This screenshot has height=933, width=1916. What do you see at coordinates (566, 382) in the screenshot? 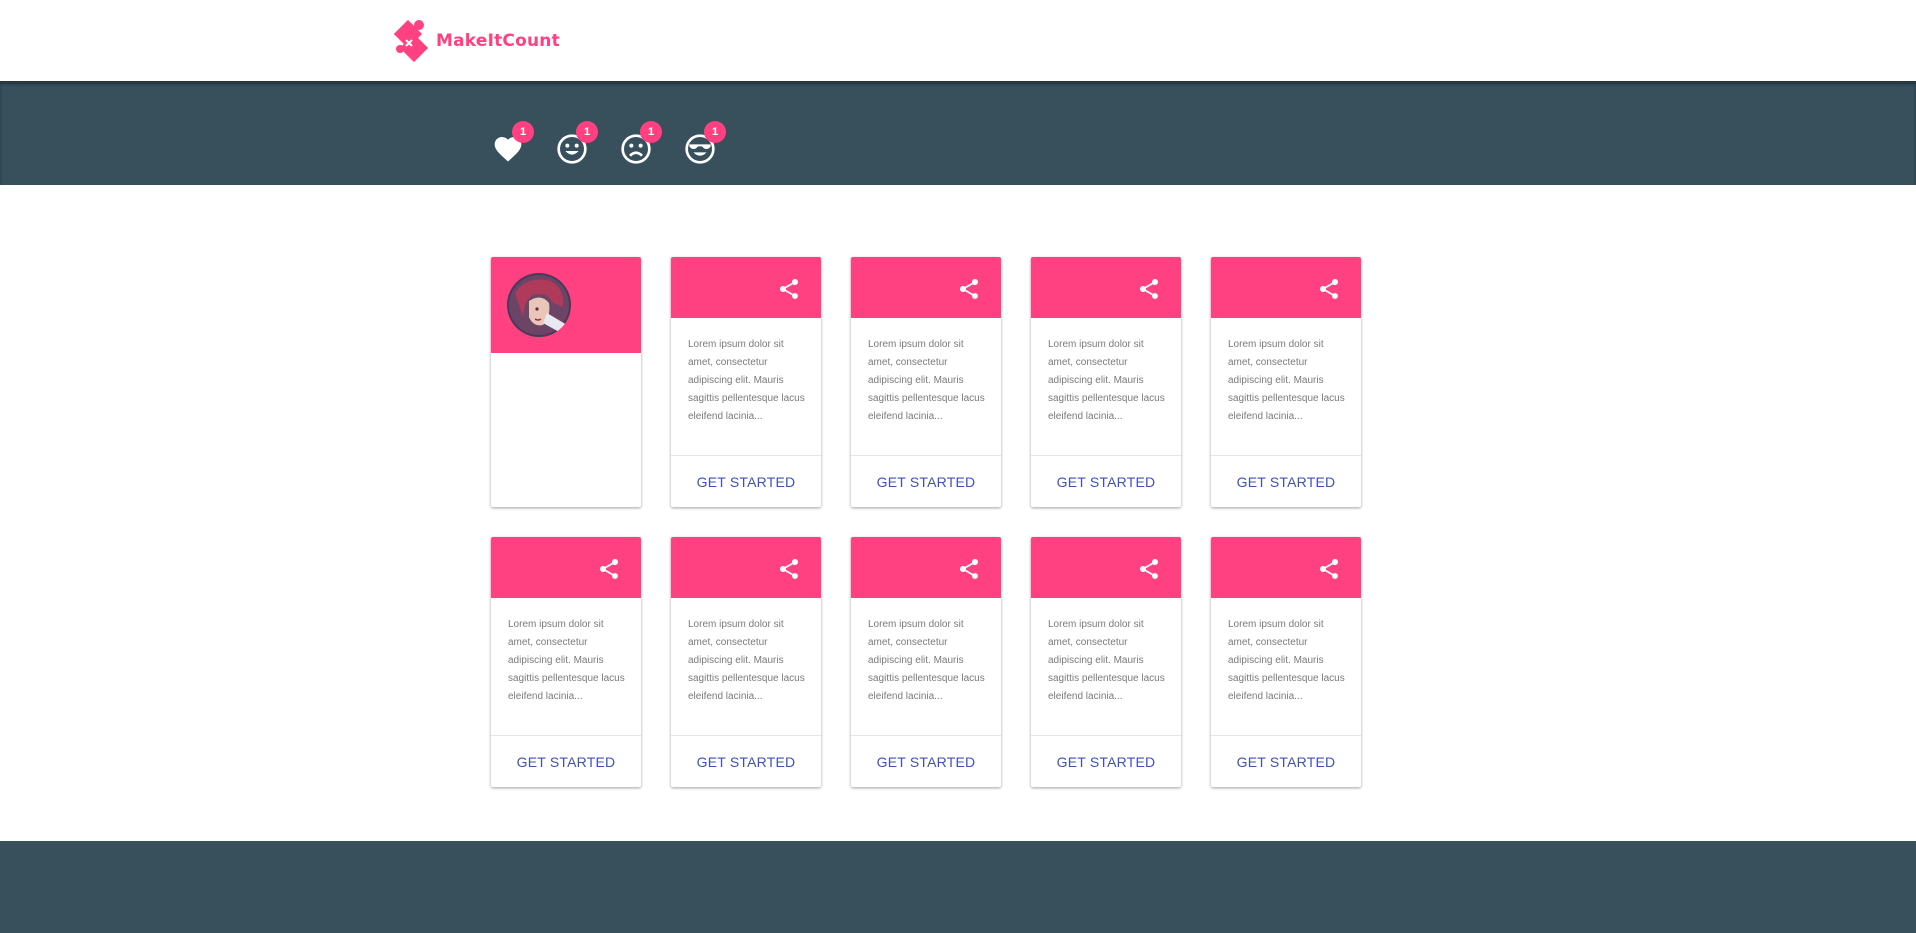
I see `profile-card` at bounding box center [566, 382].